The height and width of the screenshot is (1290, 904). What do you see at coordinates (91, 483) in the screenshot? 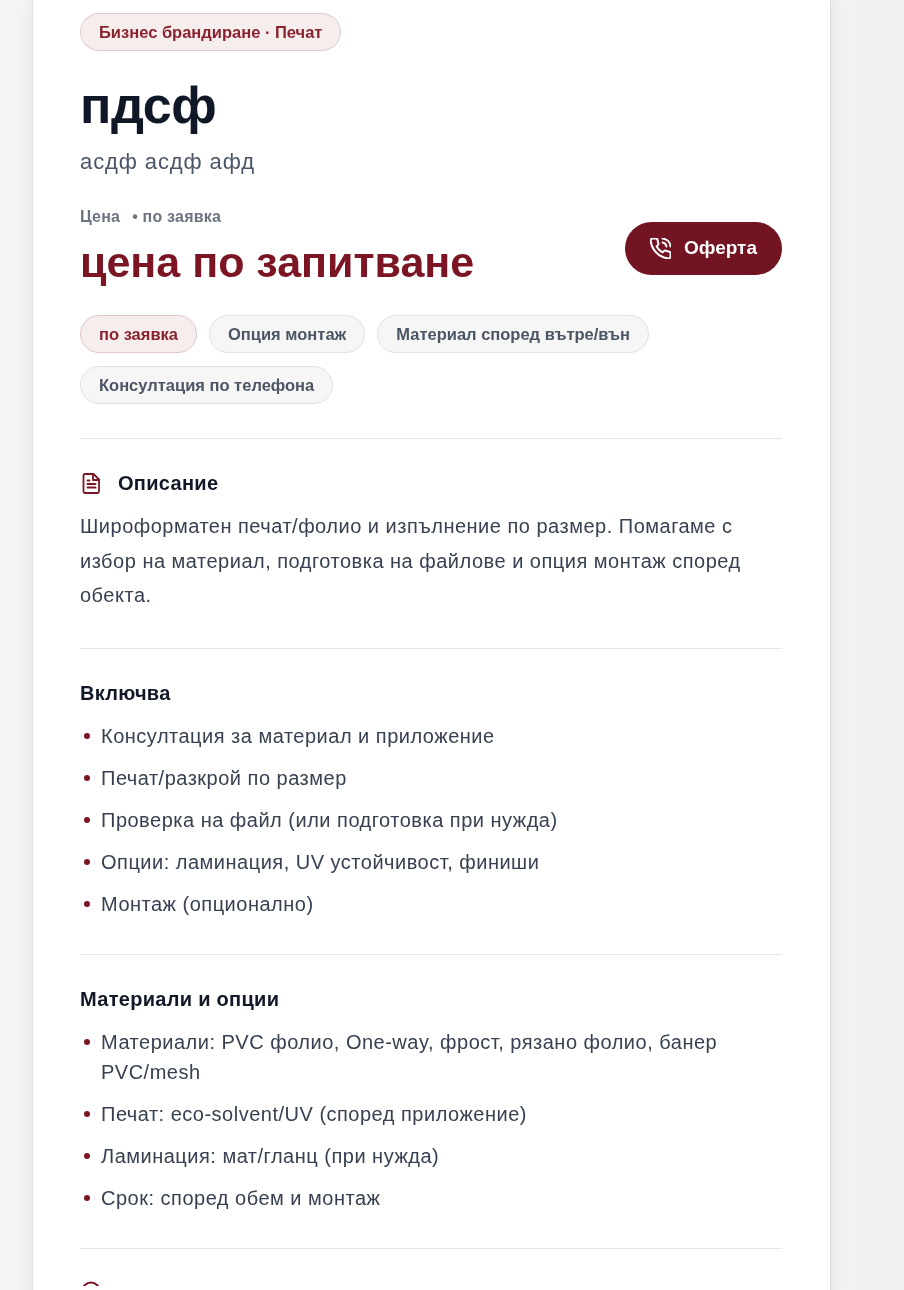
I see `document-icon` at bounding box center [91, 483].